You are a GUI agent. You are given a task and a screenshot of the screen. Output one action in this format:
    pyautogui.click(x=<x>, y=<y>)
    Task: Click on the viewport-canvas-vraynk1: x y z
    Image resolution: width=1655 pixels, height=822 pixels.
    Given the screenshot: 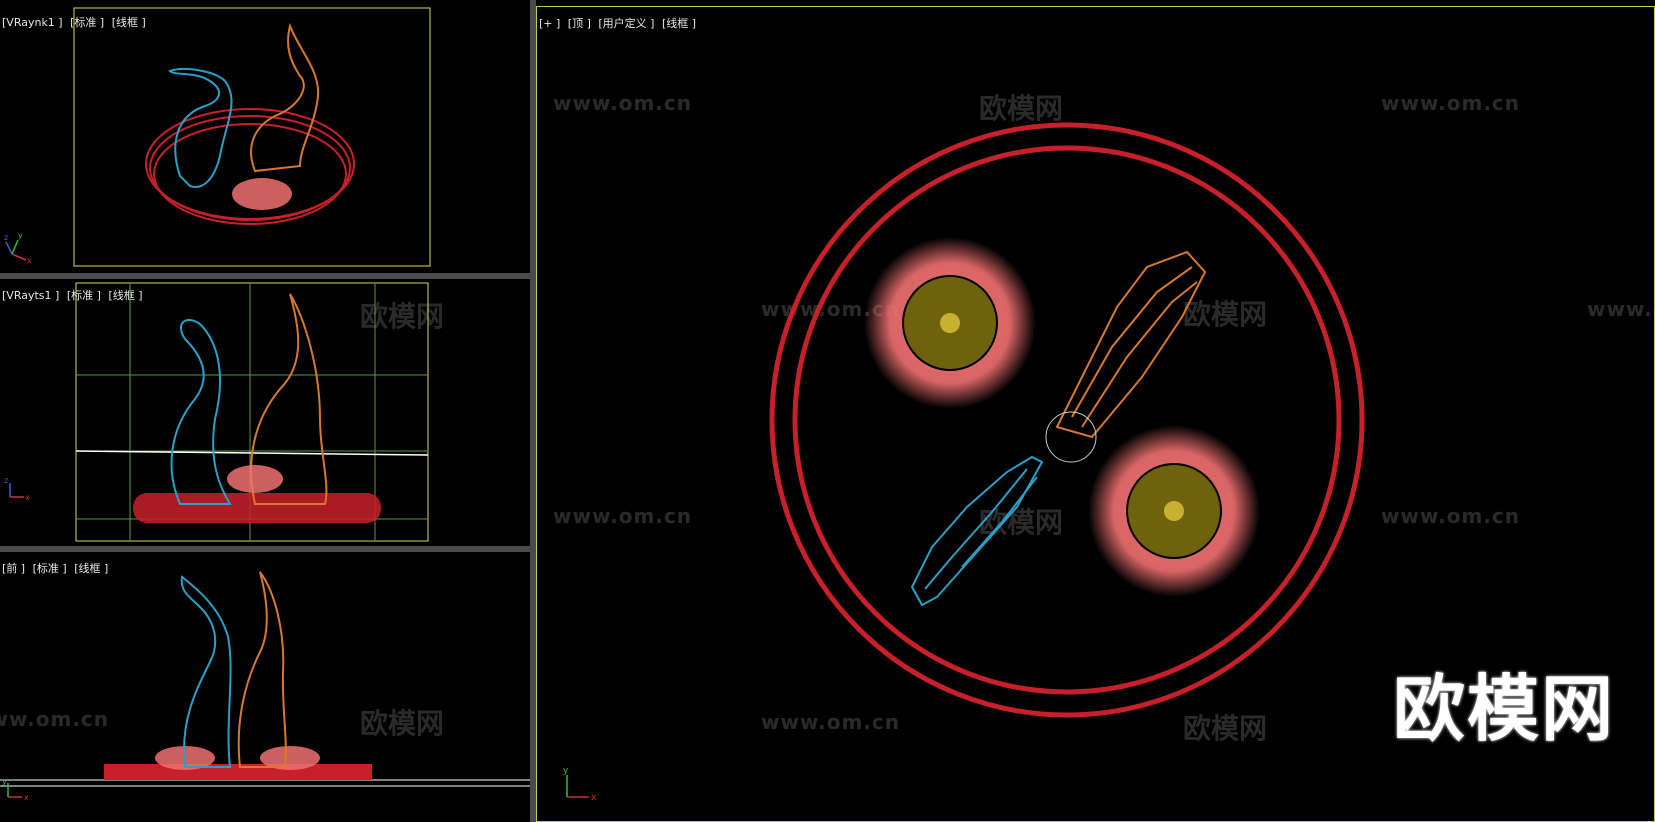 What is the action you would take?
    pyautogui.click(x=217, y=137)
    